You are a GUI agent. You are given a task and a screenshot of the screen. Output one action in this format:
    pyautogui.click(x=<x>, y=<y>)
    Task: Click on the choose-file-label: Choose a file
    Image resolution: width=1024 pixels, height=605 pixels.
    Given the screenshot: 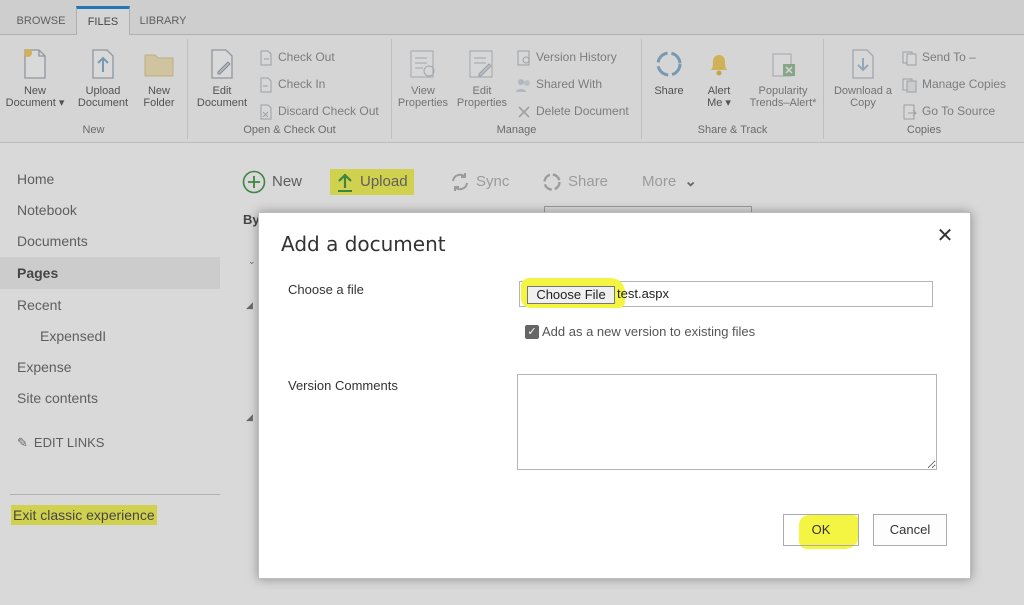 What is the action you would take?
    pyautogui.click(x=326, y=289)
    